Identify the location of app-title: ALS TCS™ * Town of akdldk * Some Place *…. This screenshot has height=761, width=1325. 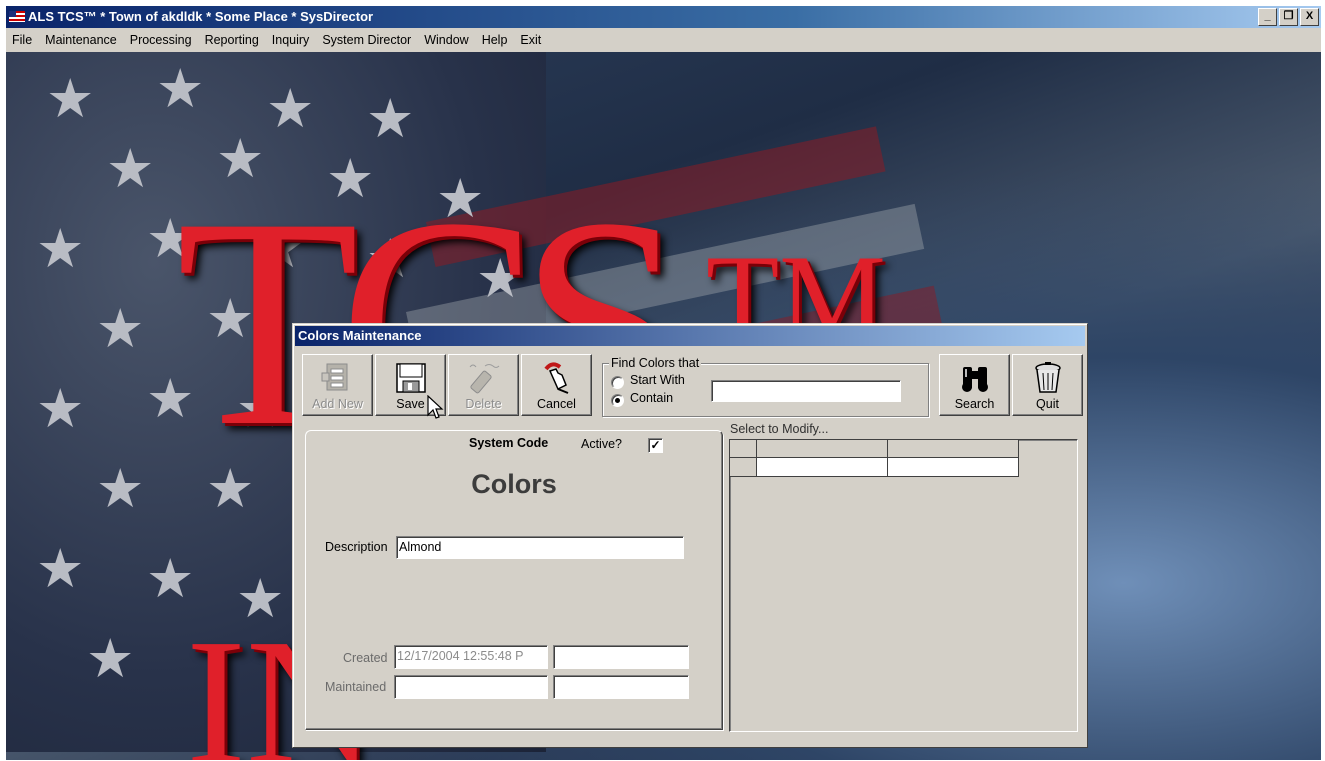
(201, 16).